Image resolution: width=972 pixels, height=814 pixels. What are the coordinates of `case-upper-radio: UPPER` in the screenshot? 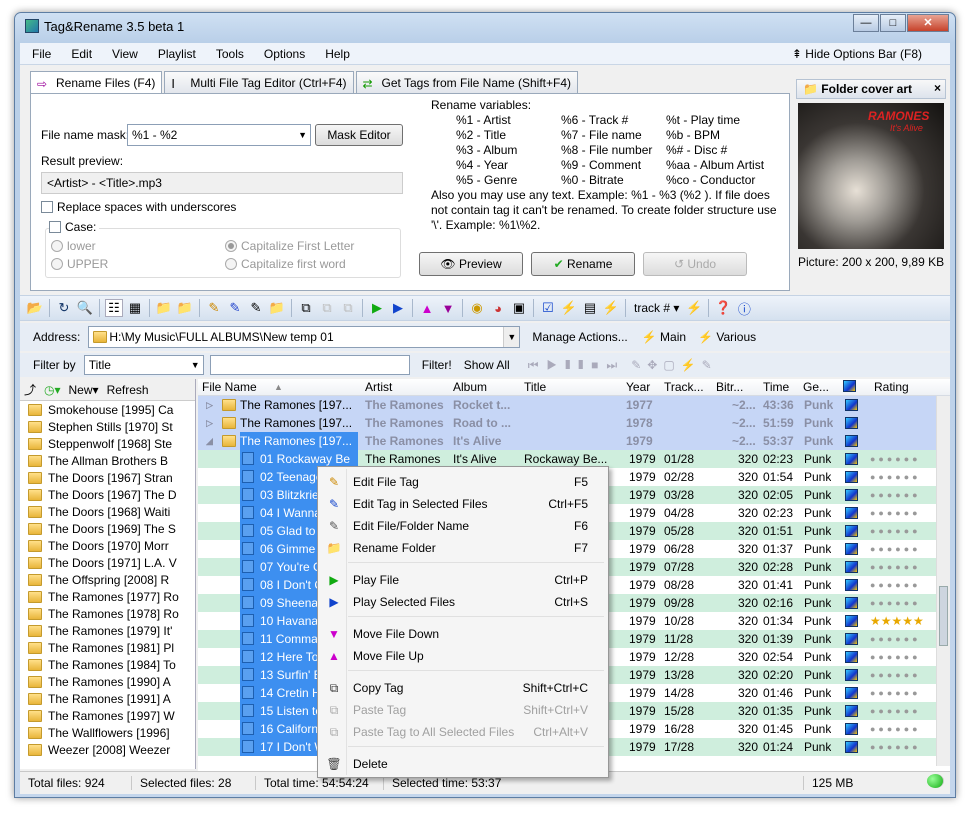 It's located at (79, 264).